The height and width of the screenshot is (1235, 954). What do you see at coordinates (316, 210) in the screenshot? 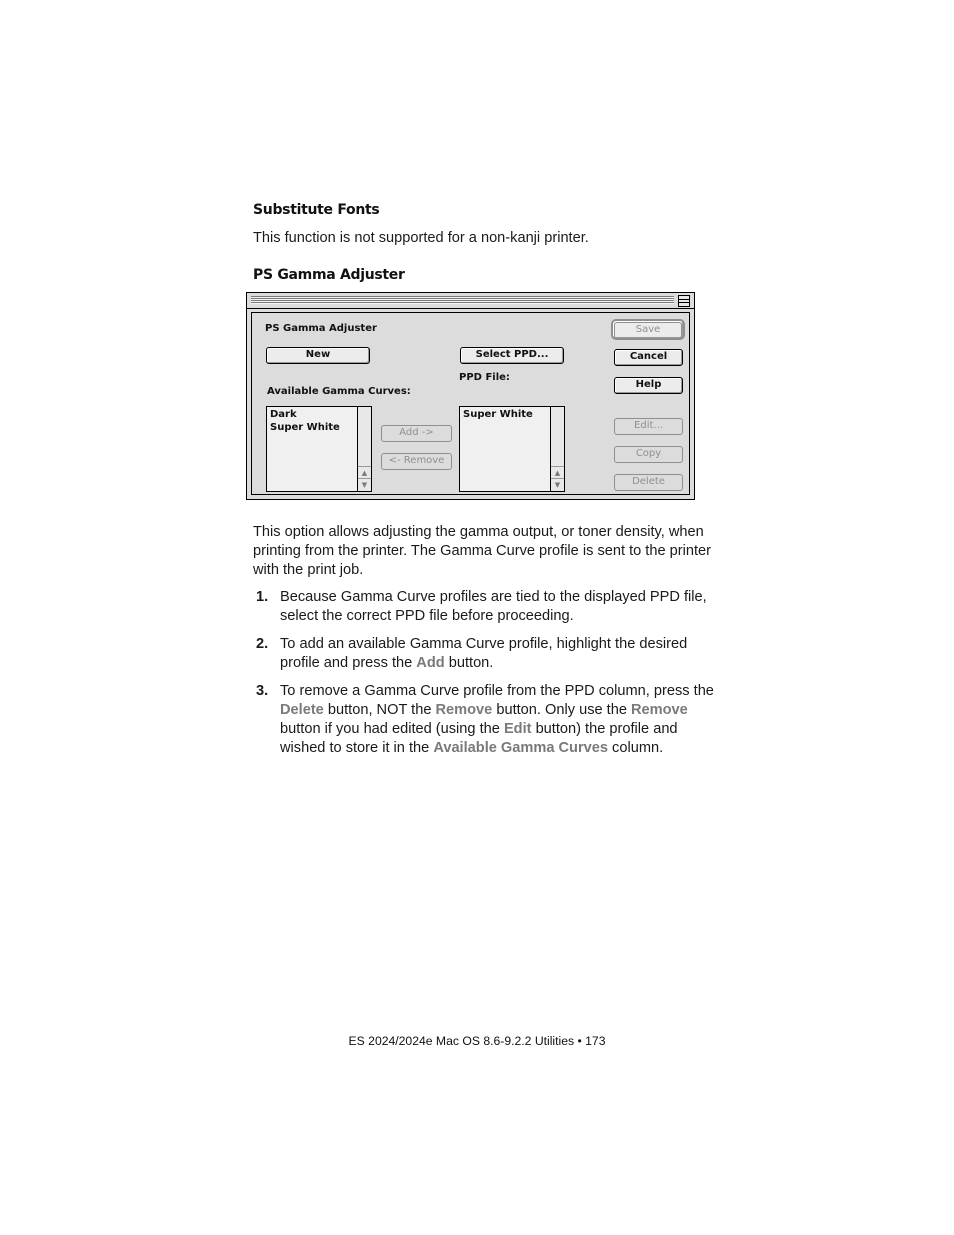
I see `substitute-fonts-heading: Substitute Fonts` at bounding box center [316, 210].